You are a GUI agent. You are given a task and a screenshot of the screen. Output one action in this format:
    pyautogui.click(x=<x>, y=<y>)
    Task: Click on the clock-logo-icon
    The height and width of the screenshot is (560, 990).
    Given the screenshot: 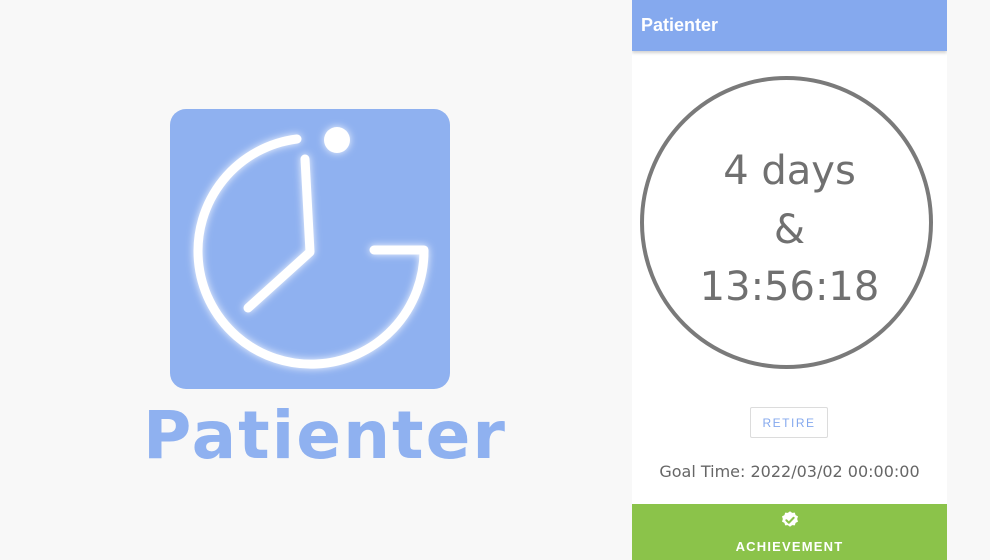 What is the action you would take?
    pyautogui.click(x=311, y=248)
    